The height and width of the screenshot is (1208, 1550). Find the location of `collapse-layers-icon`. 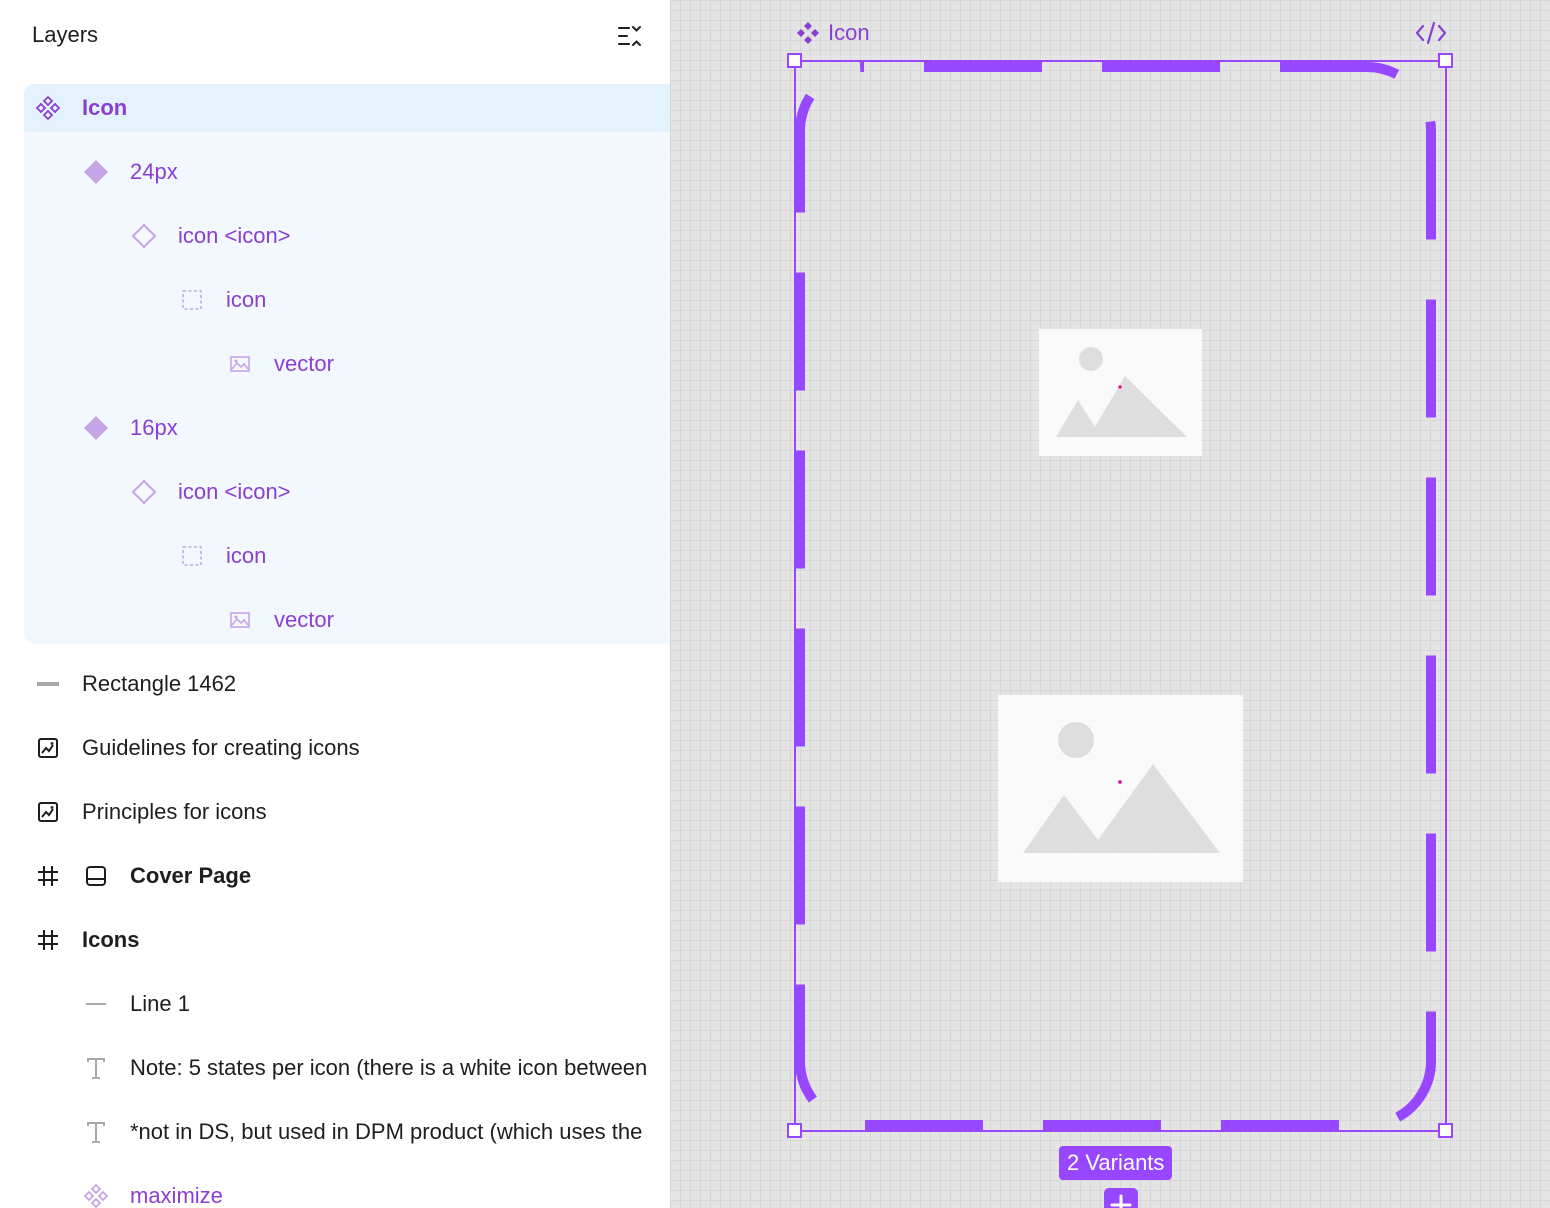

collapse-layers-icon is located at coordinates (629, 36).